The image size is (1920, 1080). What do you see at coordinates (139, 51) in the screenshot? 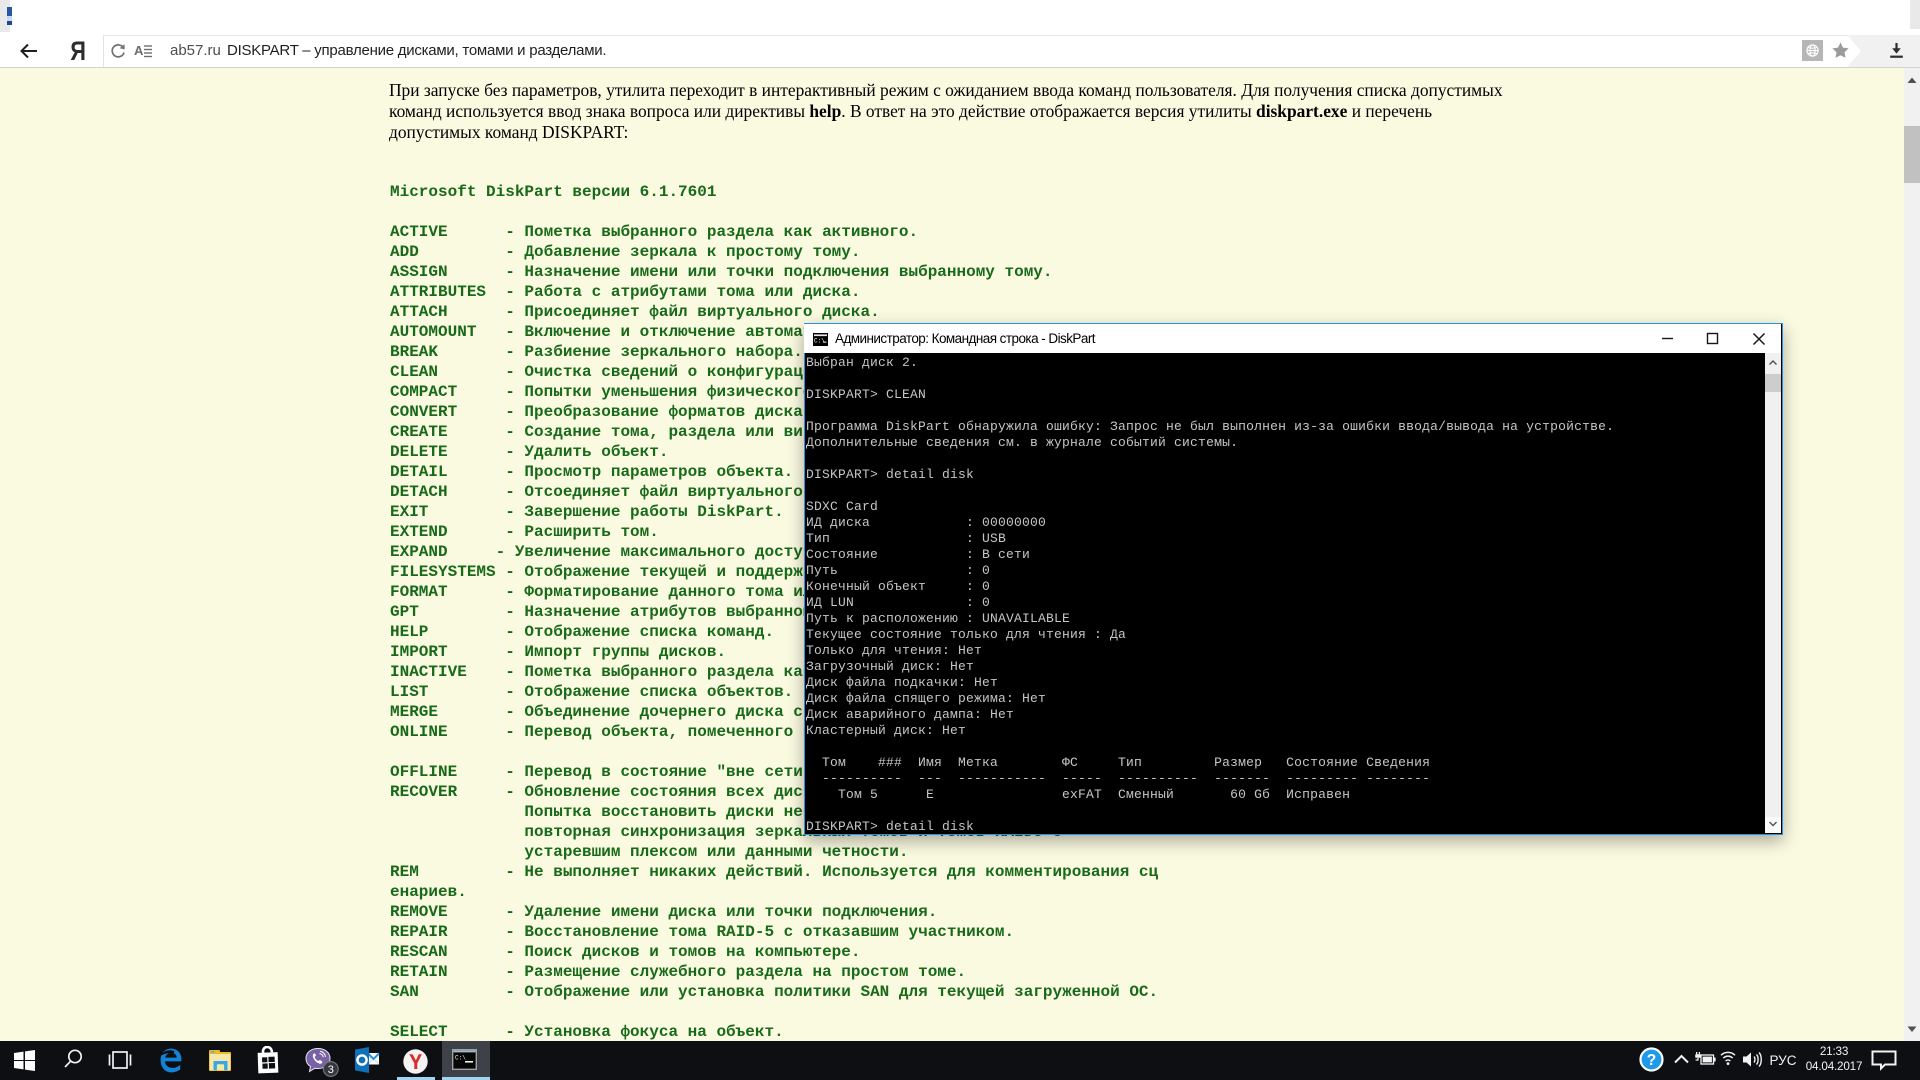
I see `svg-text: A` at bounding box center [139, 51].